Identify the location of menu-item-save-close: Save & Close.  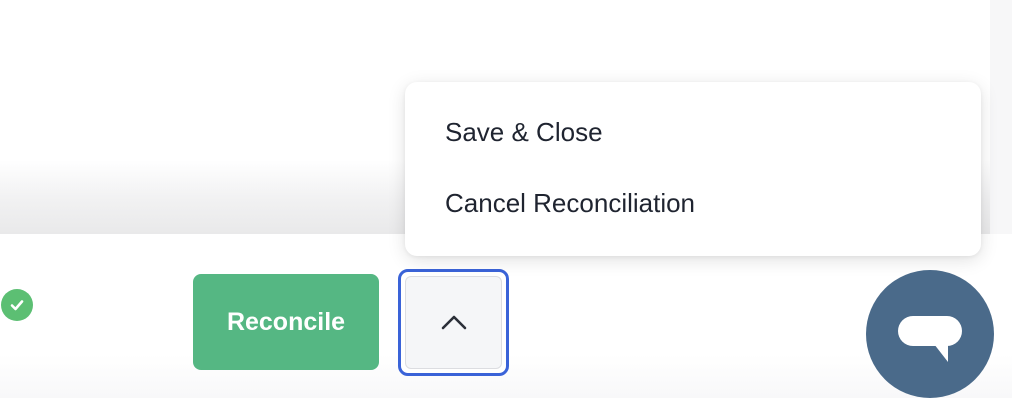
(693, 132).